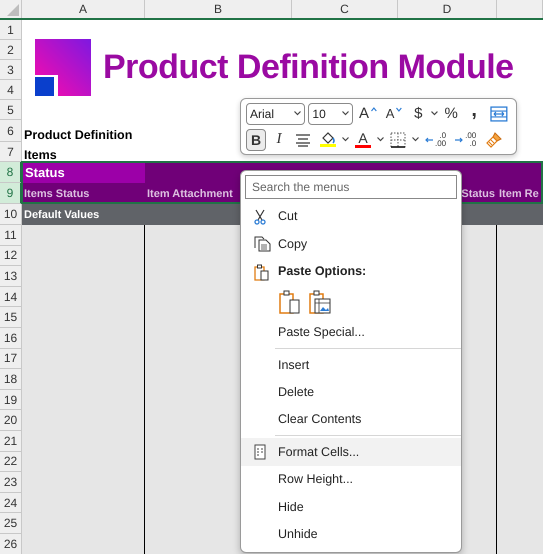 This screenshot has width=543, height=554. What do you see at coordinates (261, 272) in the screenshot?
I see `clipboard-icon` at bounding box center [261, 272].